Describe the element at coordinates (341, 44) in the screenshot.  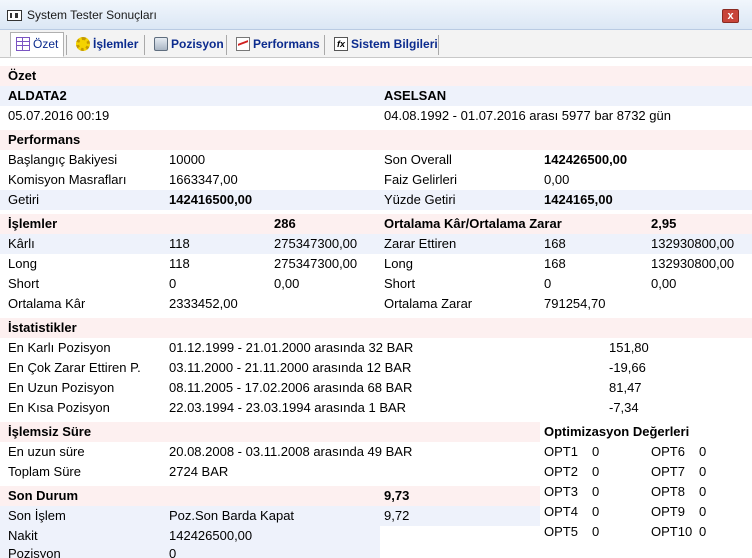
I see `function-icon: fx` at that location.